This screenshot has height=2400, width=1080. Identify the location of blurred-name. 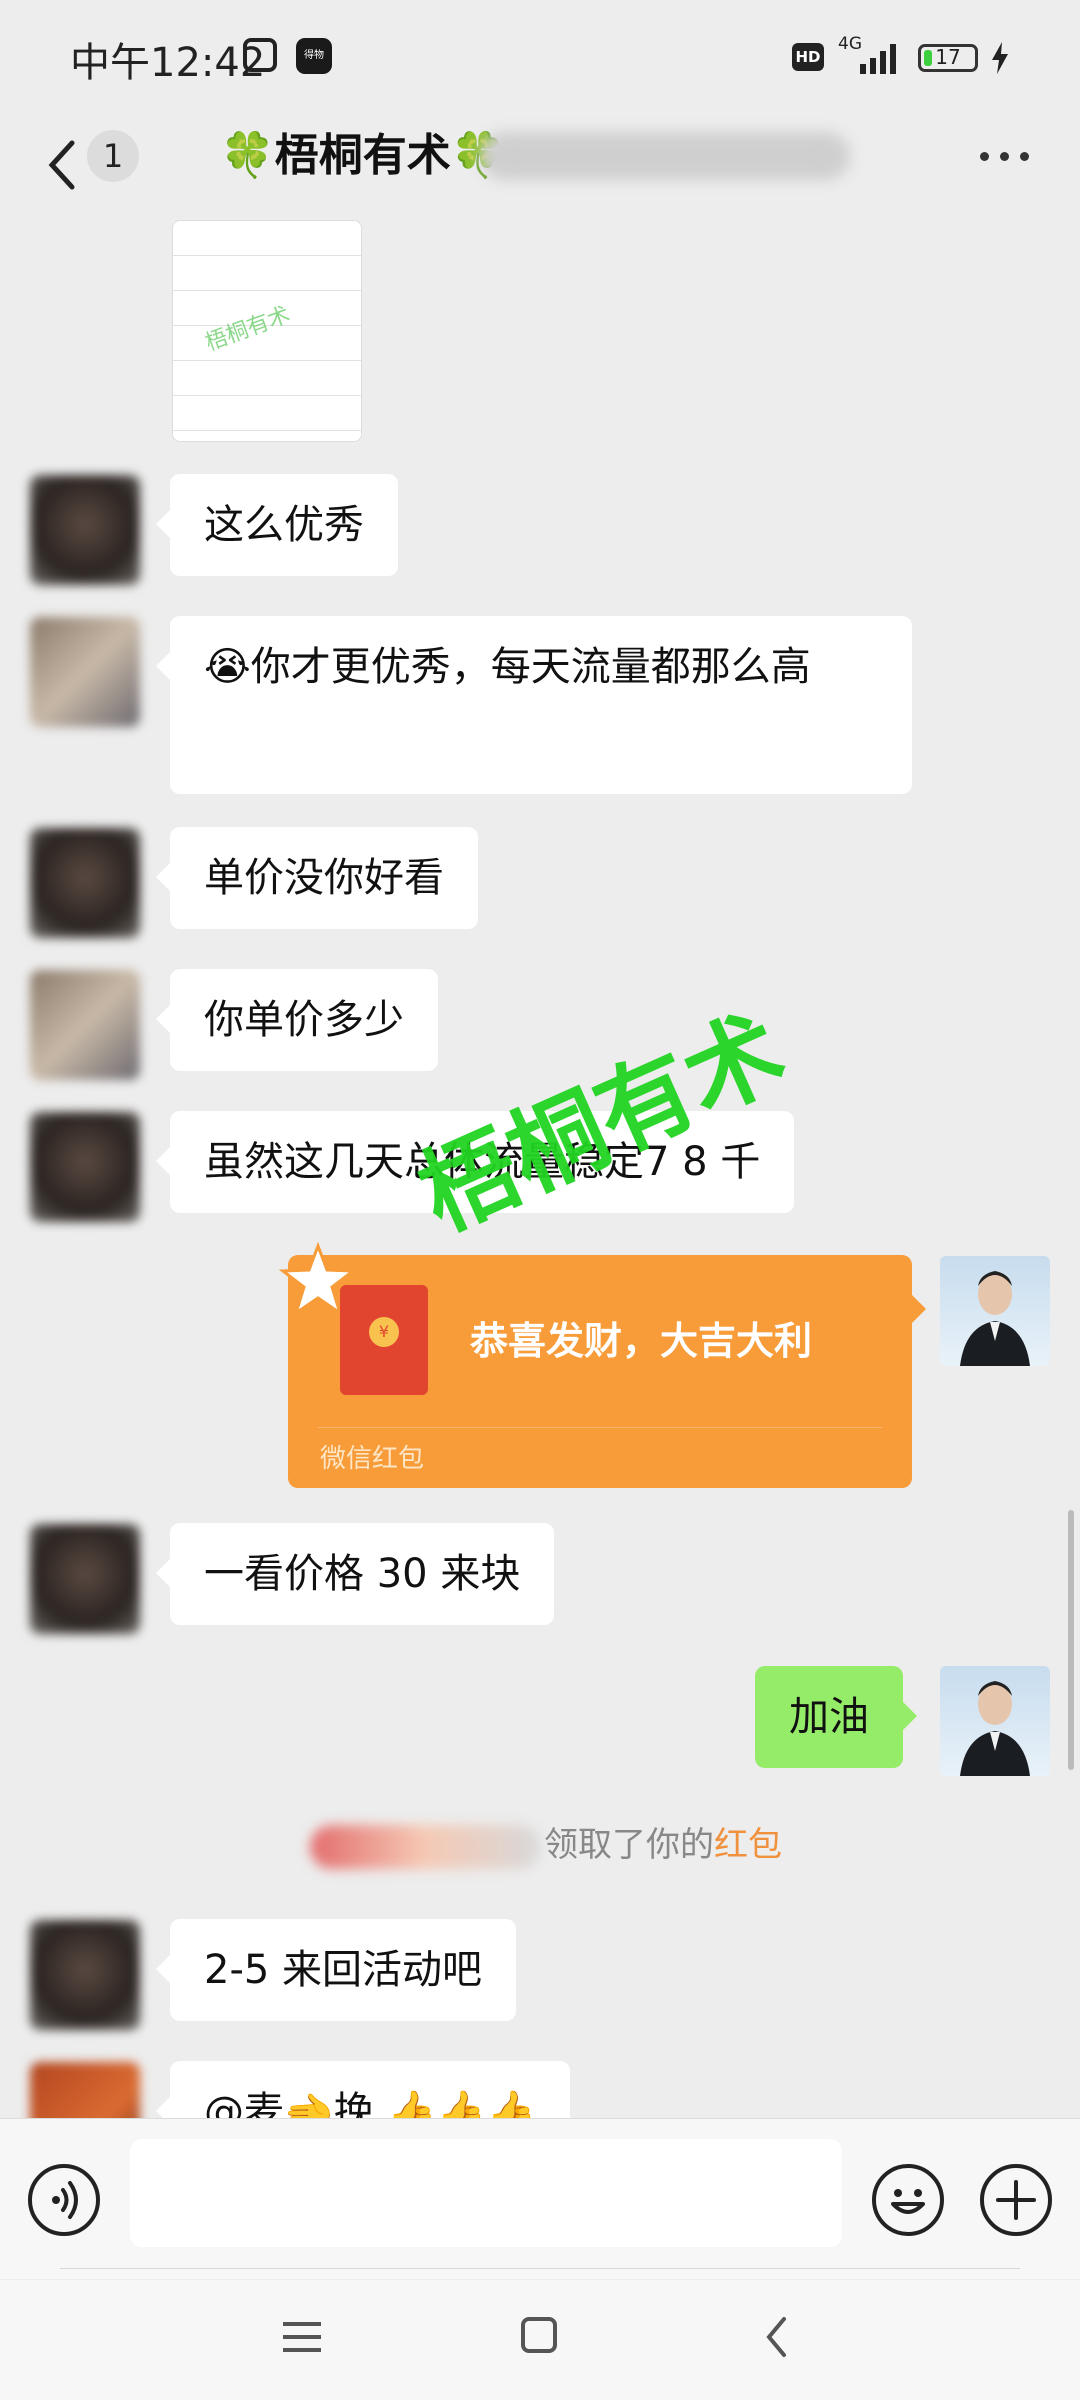
(425, 1846).